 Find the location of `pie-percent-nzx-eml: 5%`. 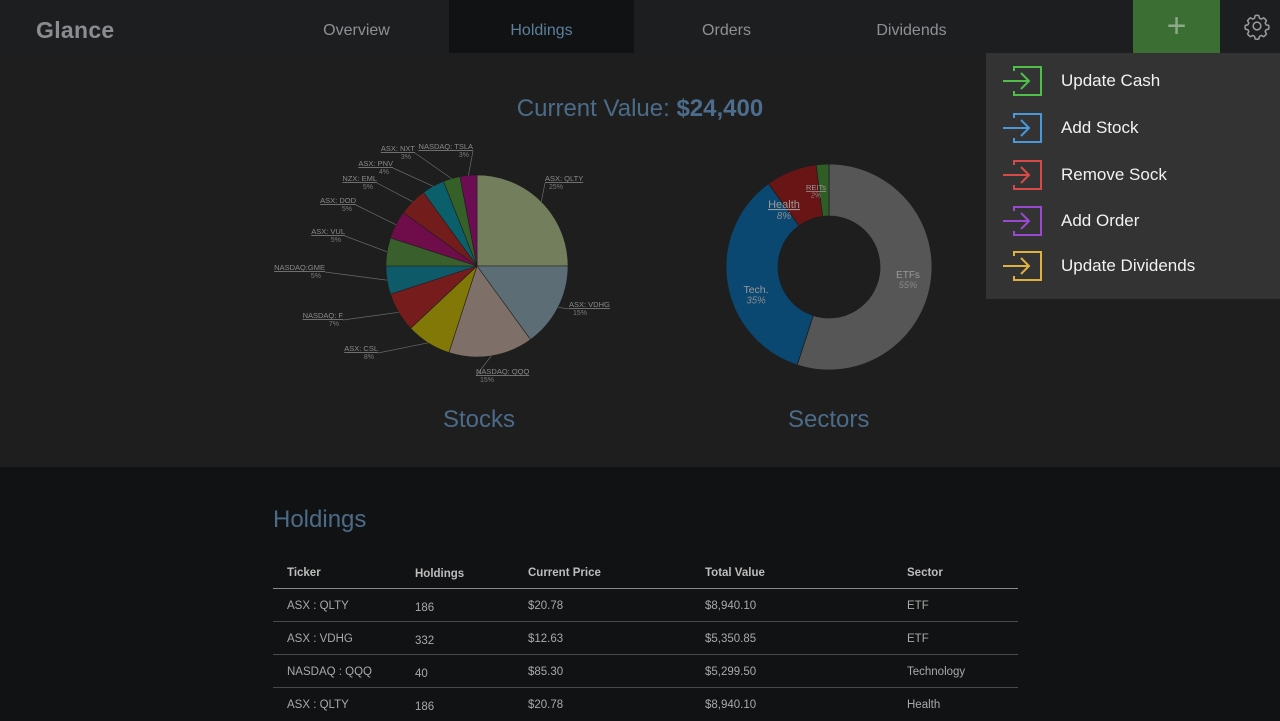

pie-percent-nzx-eml: 5% is located at coordinates (368, 187).